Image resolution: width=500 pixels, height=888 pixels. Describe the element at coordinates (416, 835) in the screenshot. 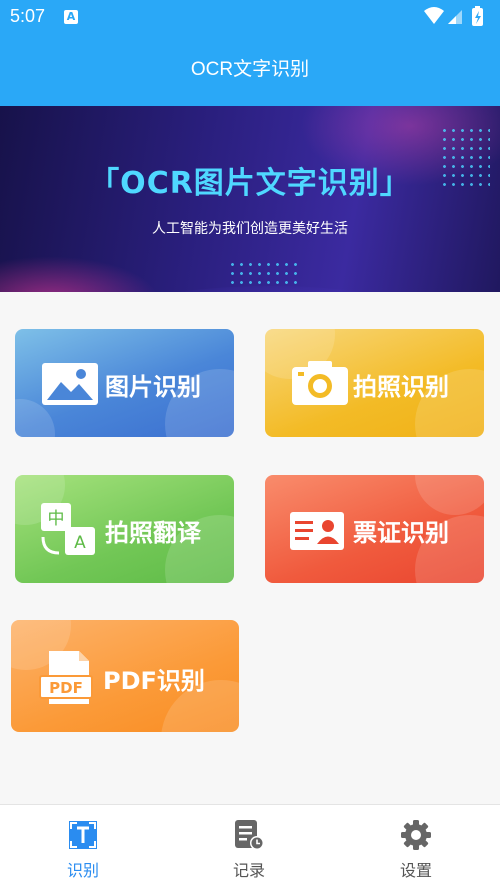

I see `settings-icon` at that location.